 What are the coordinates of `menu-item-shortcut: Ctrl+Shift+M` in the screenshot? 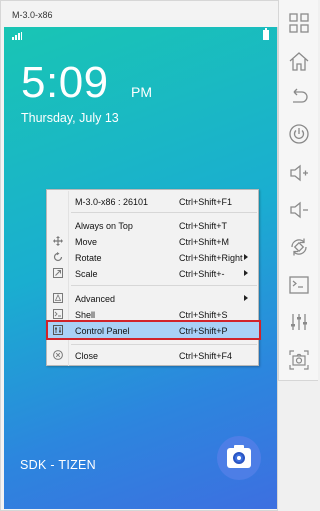 It's located at (204, 242).